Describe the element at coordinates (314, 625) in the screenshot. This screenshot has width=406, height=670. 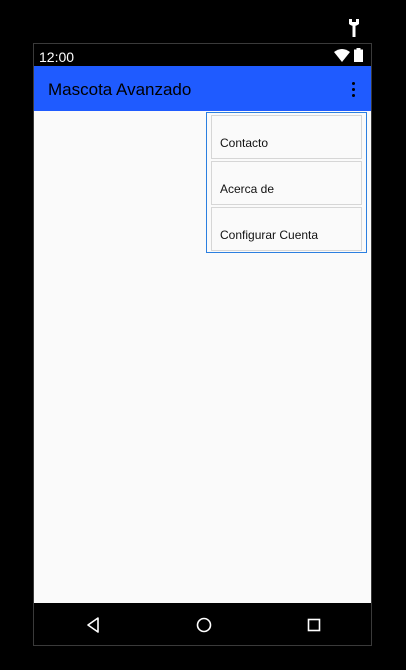
I see `recents-square-icon` at that location.